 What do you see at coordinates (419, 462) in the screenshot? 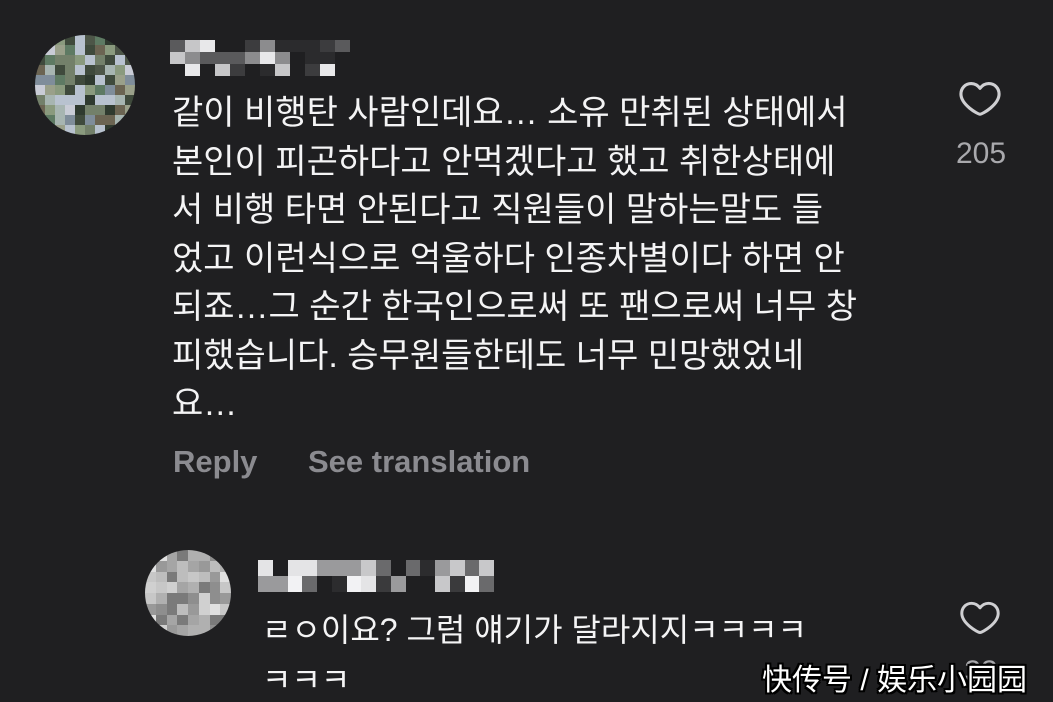
I see `see-translation-button: See translation` at bounding box center [419, 462].